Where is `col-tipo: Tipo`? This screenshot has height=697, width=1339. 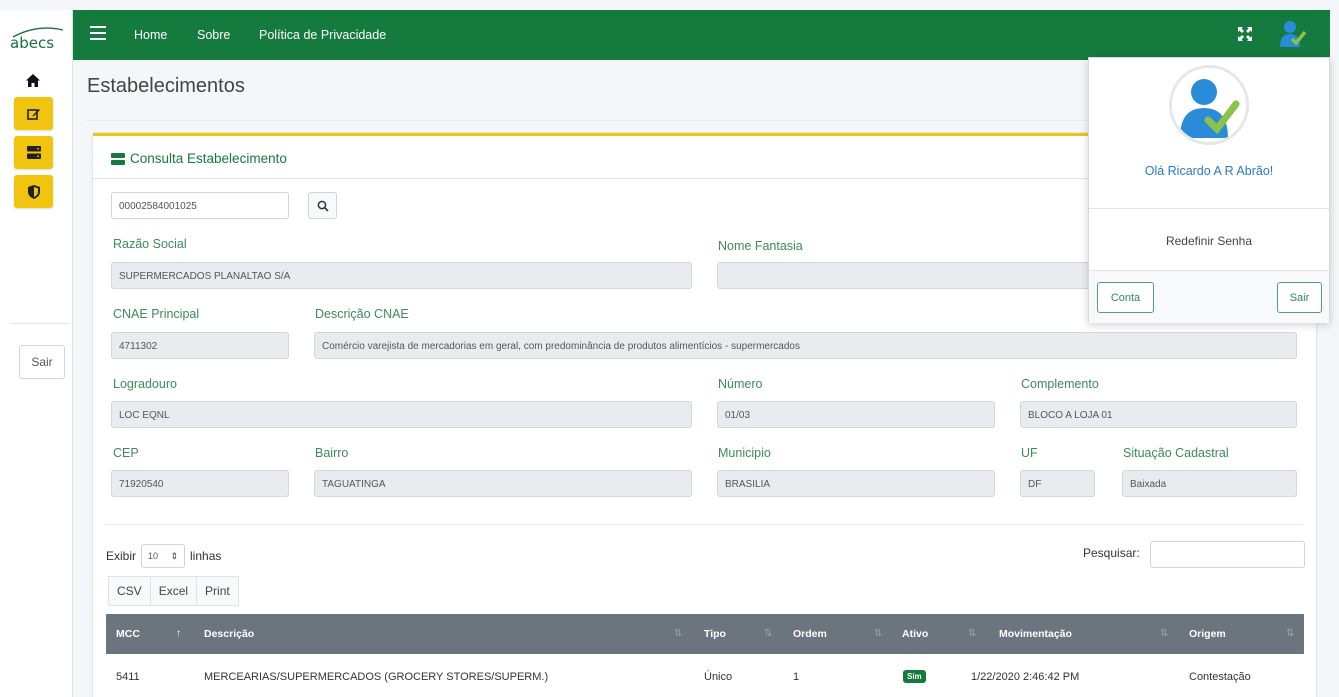
col-tipo: Tipo is located at coordinates (715, 634).